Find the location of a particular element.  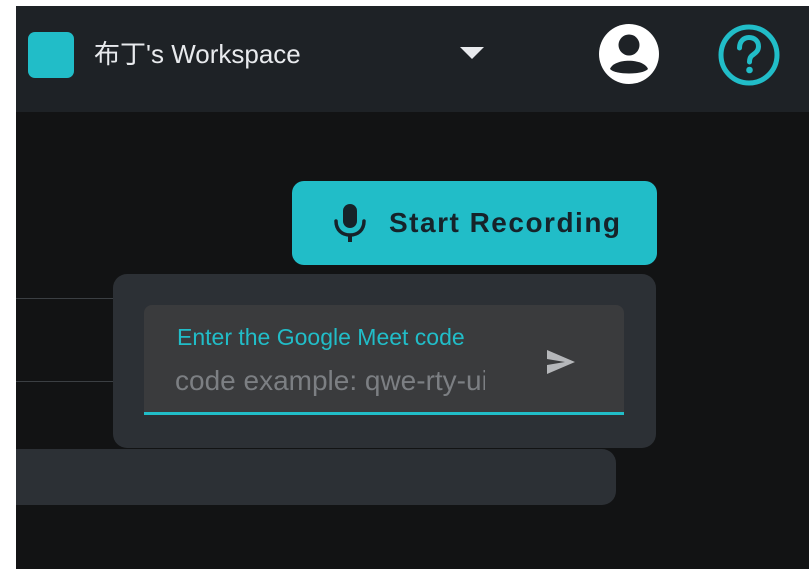

account-circle-icon is located at coordinates (629, 54).